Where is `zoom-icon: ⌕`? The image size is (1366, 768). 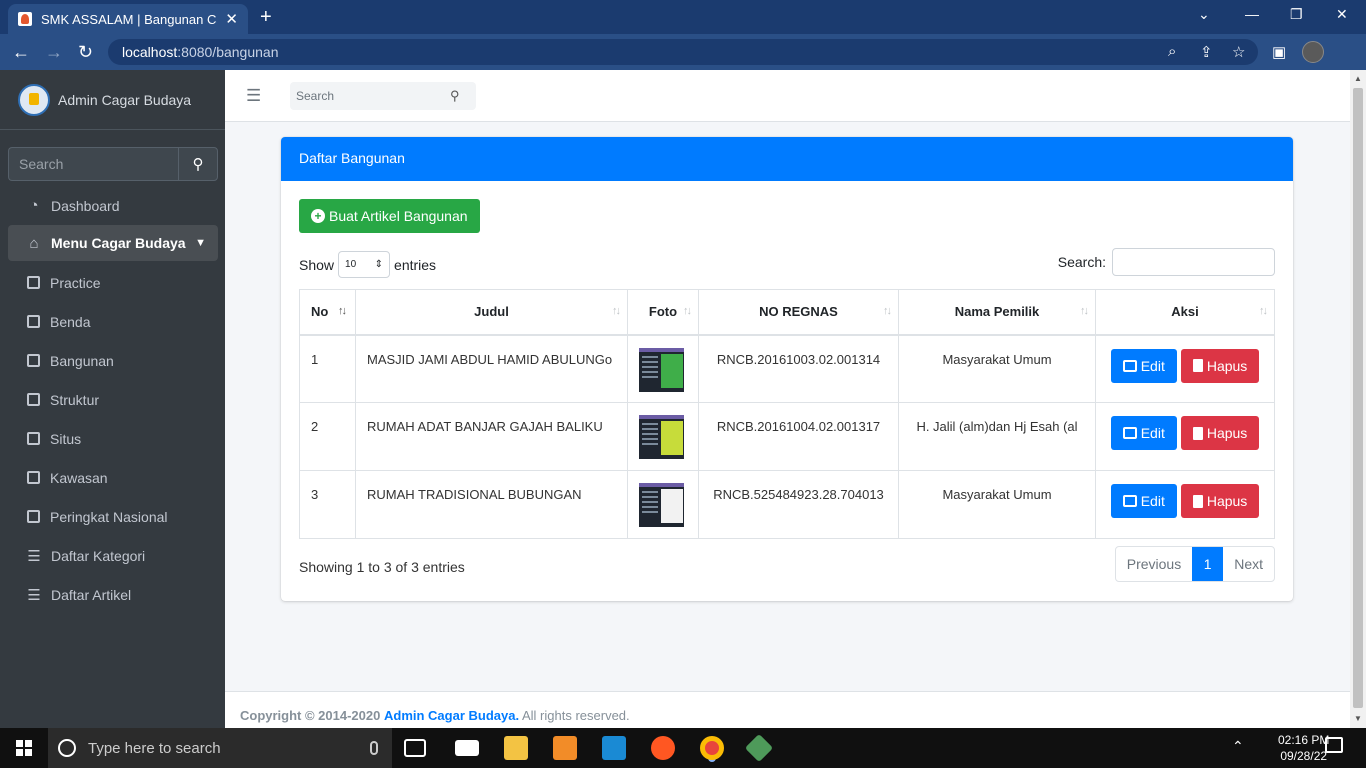
zoom-icon: ⌕ is located at coordinates (1172, 51).